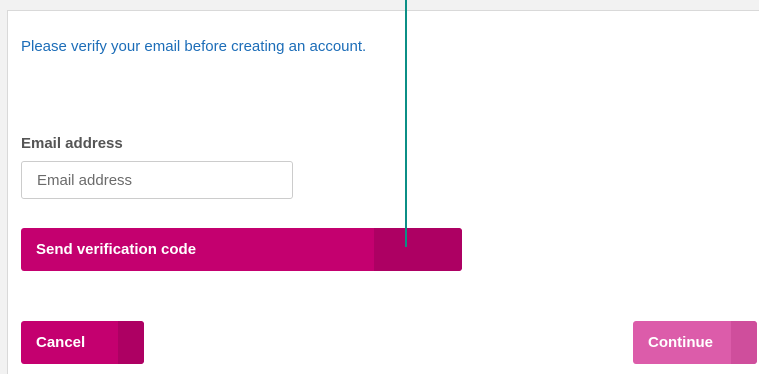 The image size is (759, 374). I want to click on continue-button: Continue, so click(695, 342).